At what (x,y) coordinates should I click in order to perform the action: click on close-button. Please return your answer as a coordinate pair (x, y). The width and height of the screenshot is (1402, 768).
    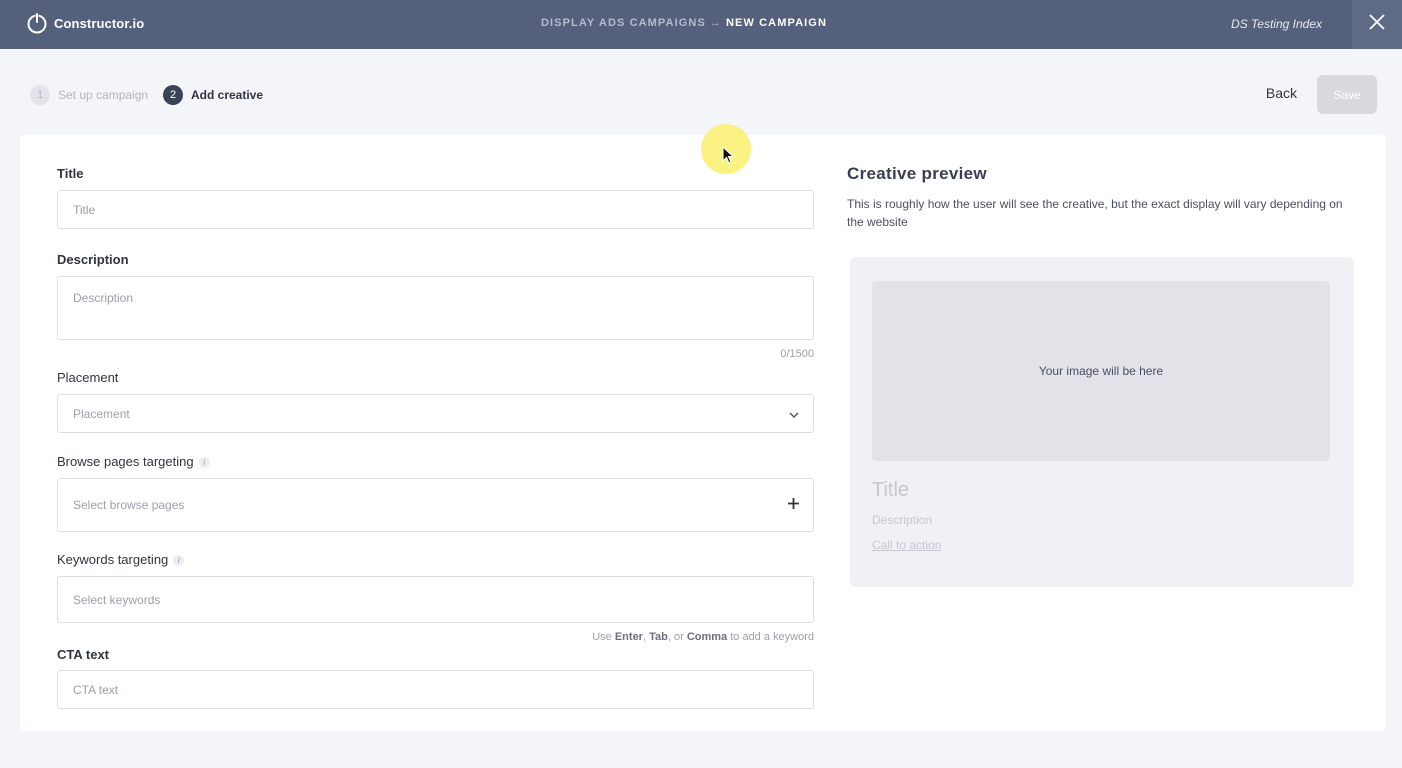
    Looking at the image, I should click on (1377, 24).